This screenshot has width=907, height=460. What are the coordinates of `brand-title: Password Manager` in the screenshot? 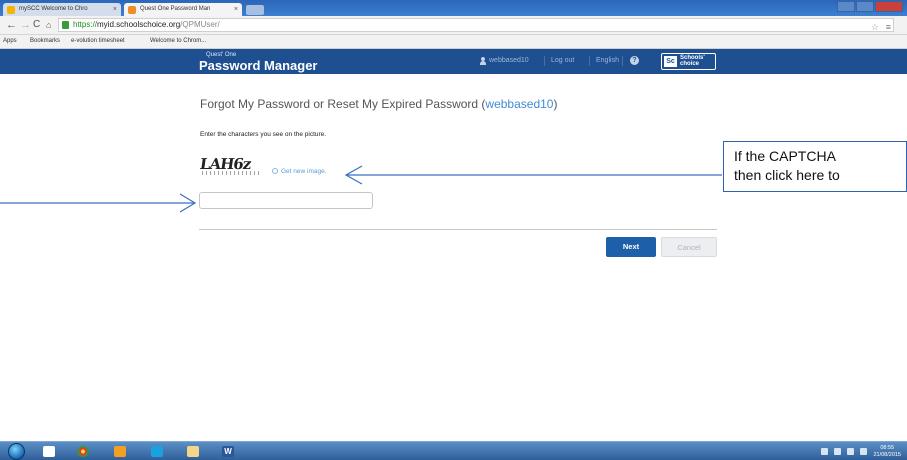 It's located at (258, 65).